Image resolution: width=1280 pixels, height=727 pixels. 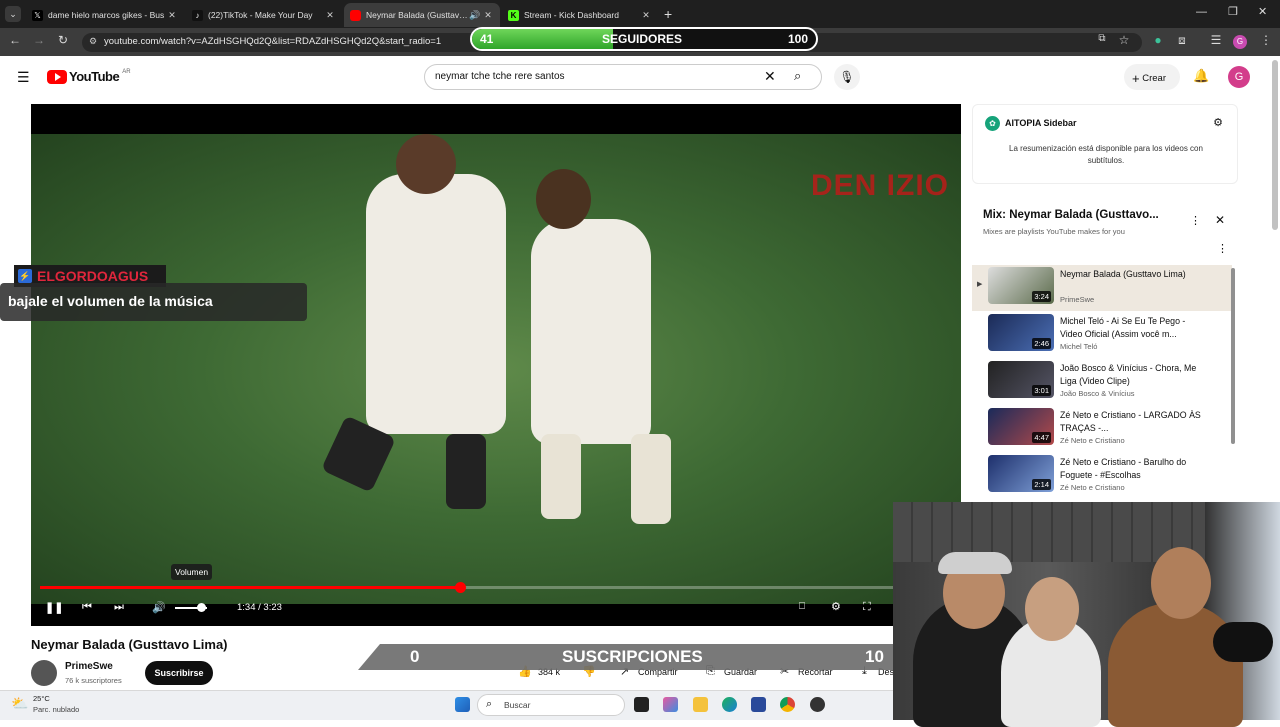 What do you see at coordinates (668, 14) in the screenshot?
I see `new-tab-button: +` at bounding box center [668, 14].